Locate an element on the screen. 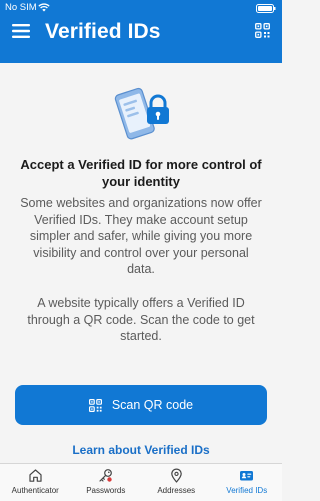 The width and height of the screenshot is (320, 501). tab-passwords: Passwords is located at coordinates (106, 482).